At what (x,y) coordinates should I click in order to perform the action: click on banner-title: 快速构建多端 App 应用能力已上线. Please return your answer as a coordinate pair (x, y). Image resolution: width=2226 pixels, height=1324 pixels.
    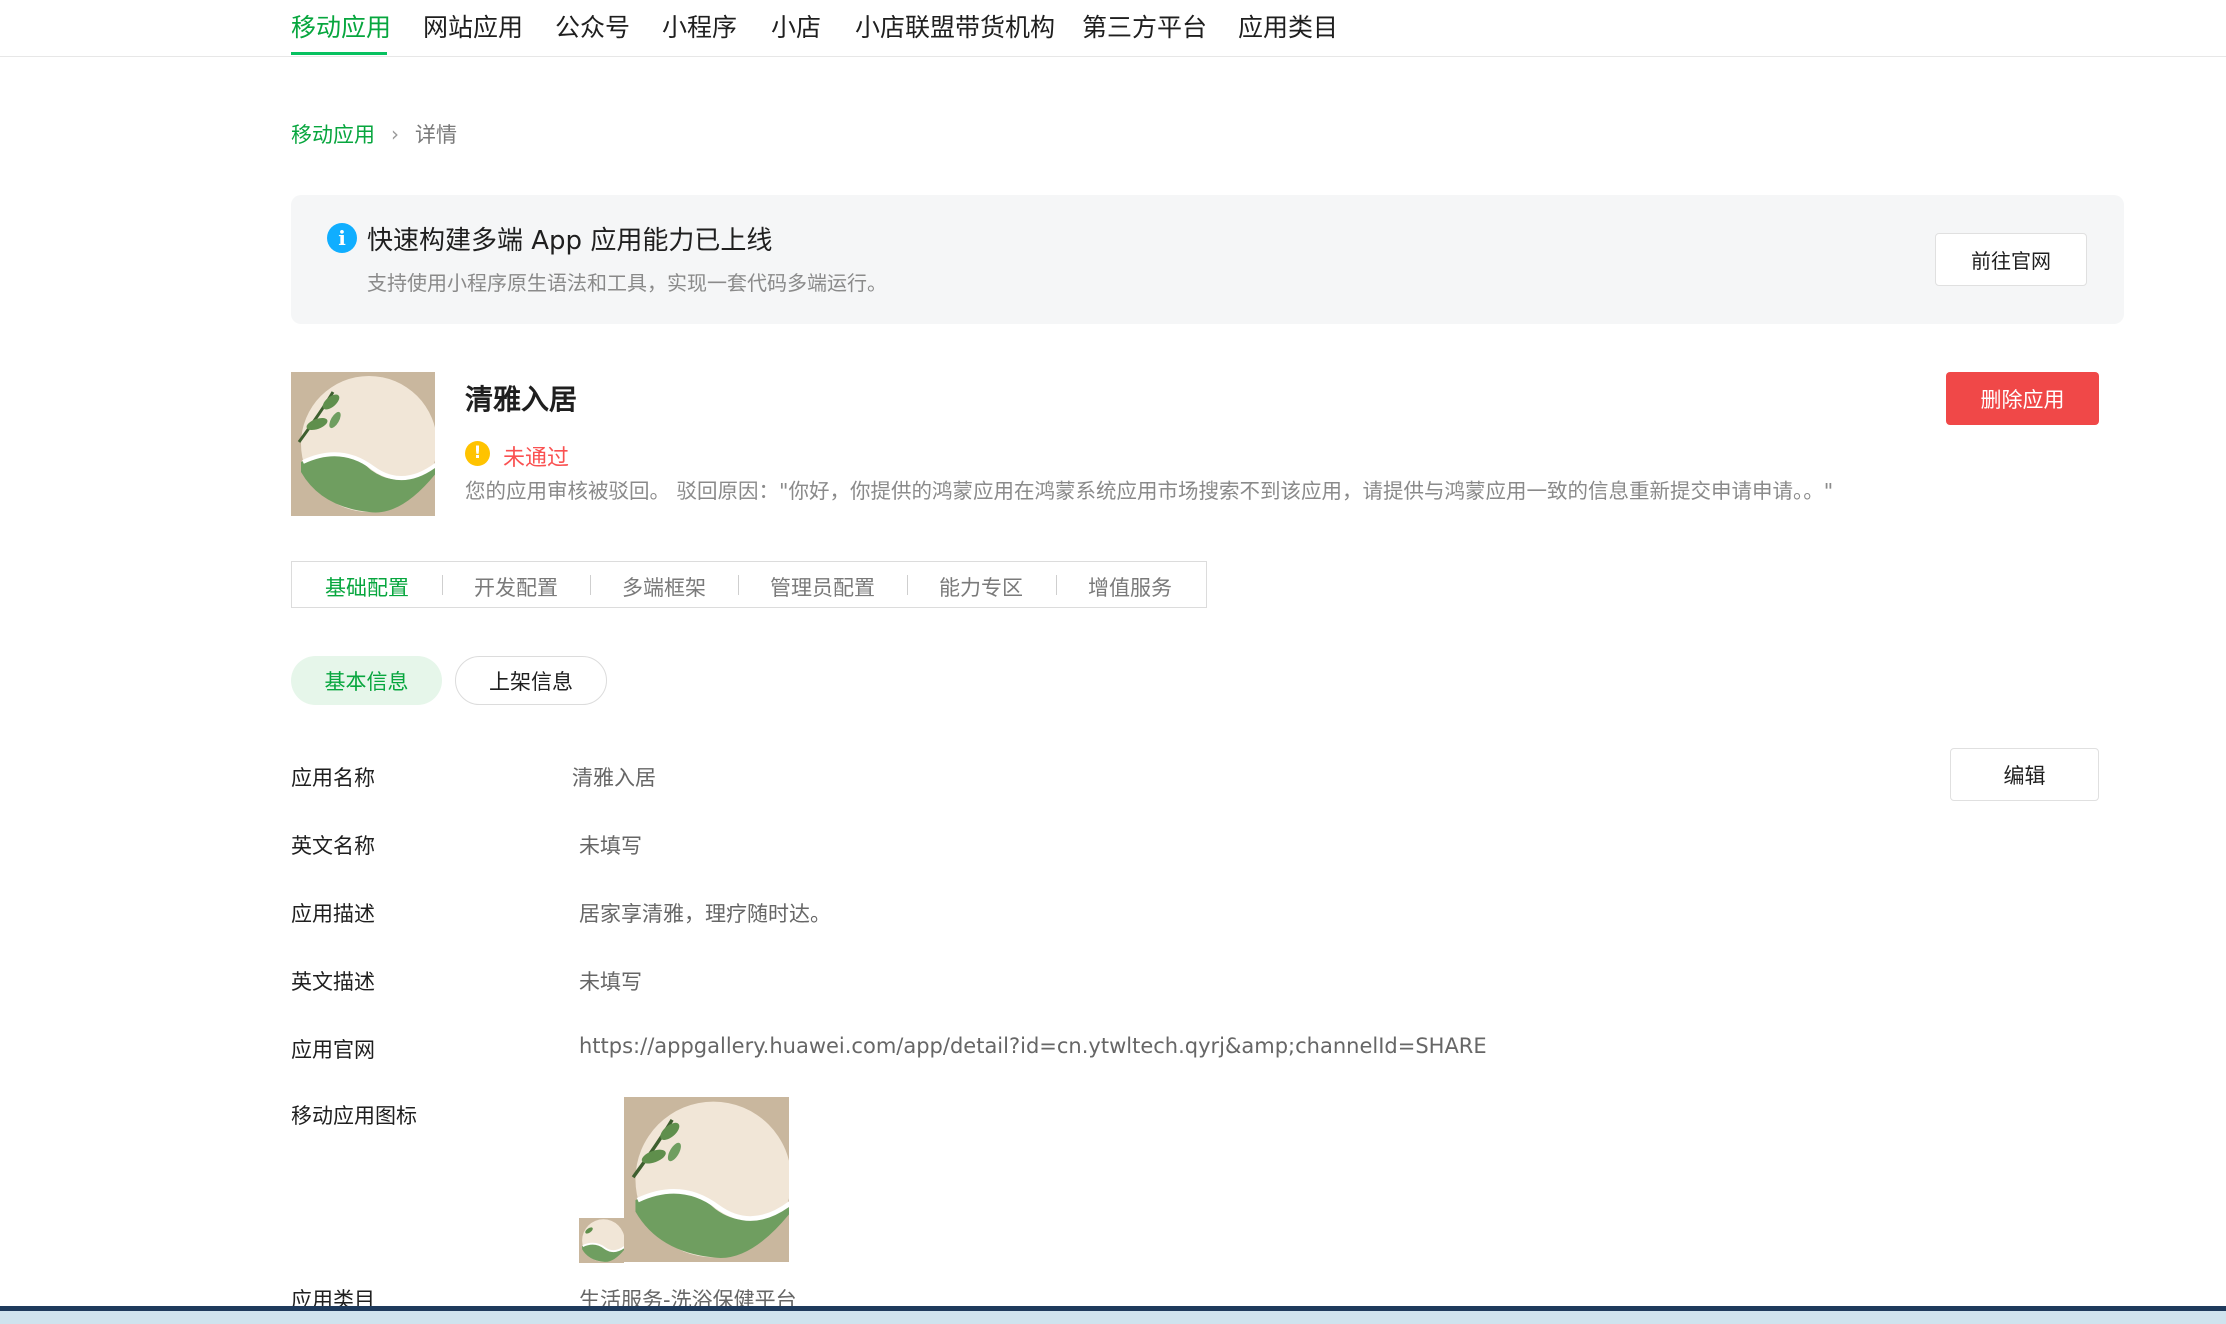
    Looking at the image, I should click on (570, 241).